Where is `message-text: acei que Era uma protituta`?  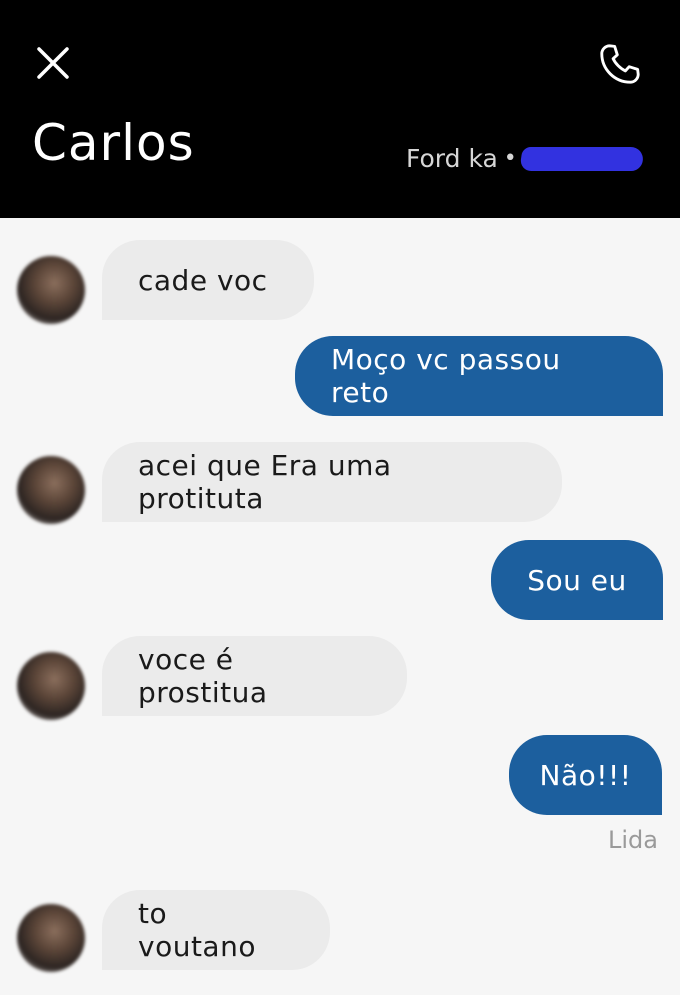 message-text: acei que Era uma protituta is located at coordinates (265, 482).